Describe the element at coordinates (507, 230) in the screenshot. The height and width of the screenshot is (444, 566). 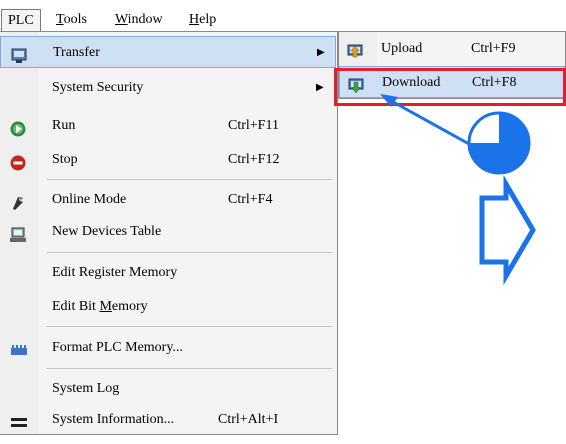
I see `right-arrow-icon` at that location.